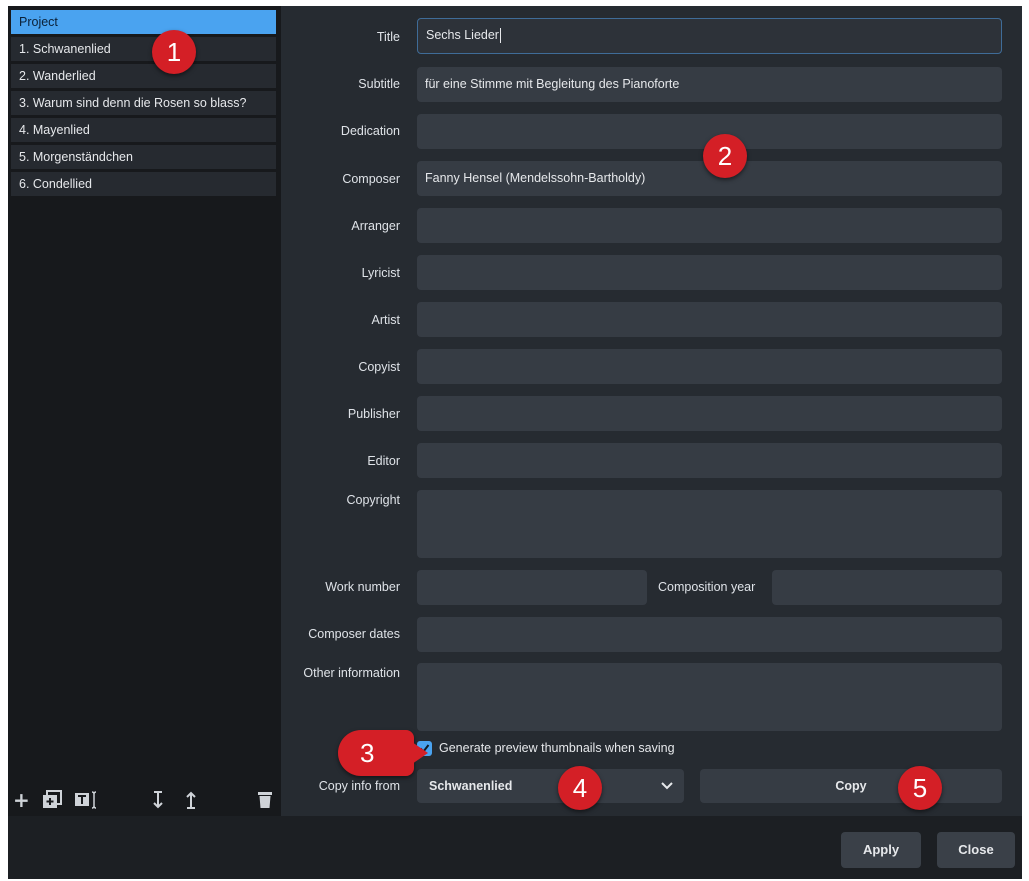 This screenshot has width=1029, height=881. I want to click on close-button: Close, so click(976, 850).